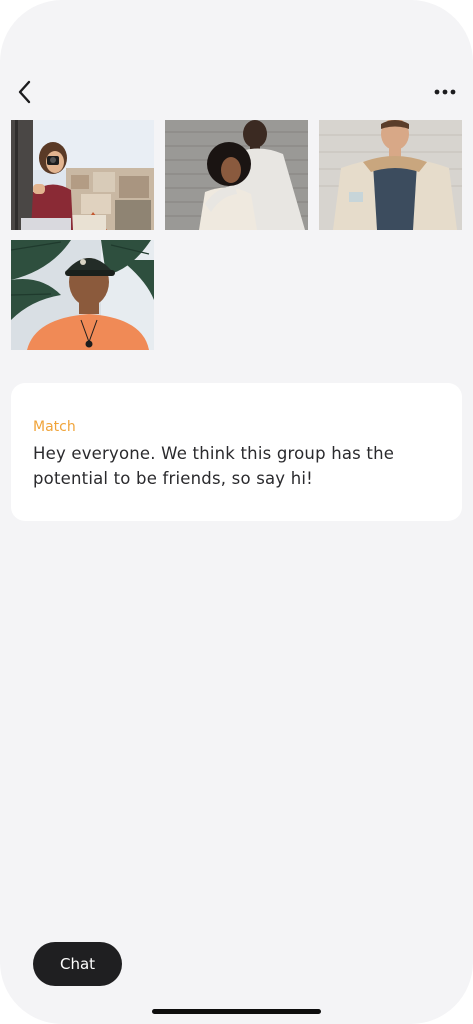 The image size is (473, 1024). I want to click on more-options-button, so click(445, 92).